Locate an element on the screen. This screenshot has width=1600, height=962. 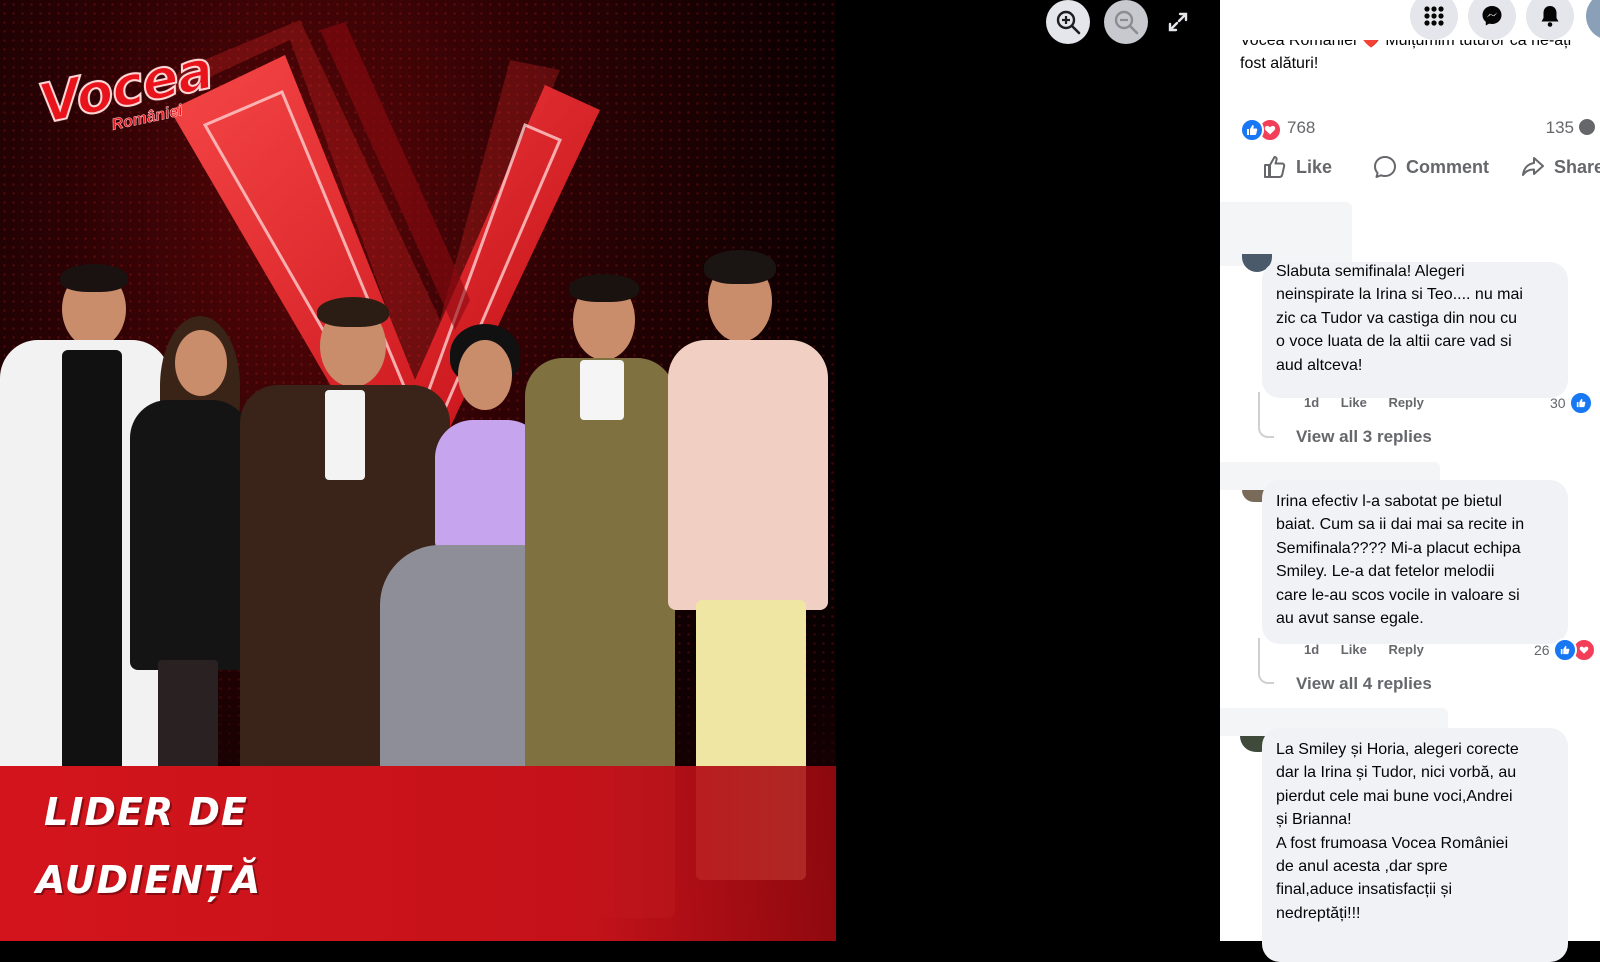
view-replies-link: View all 4 replies is located at coordinates (1364, 684).